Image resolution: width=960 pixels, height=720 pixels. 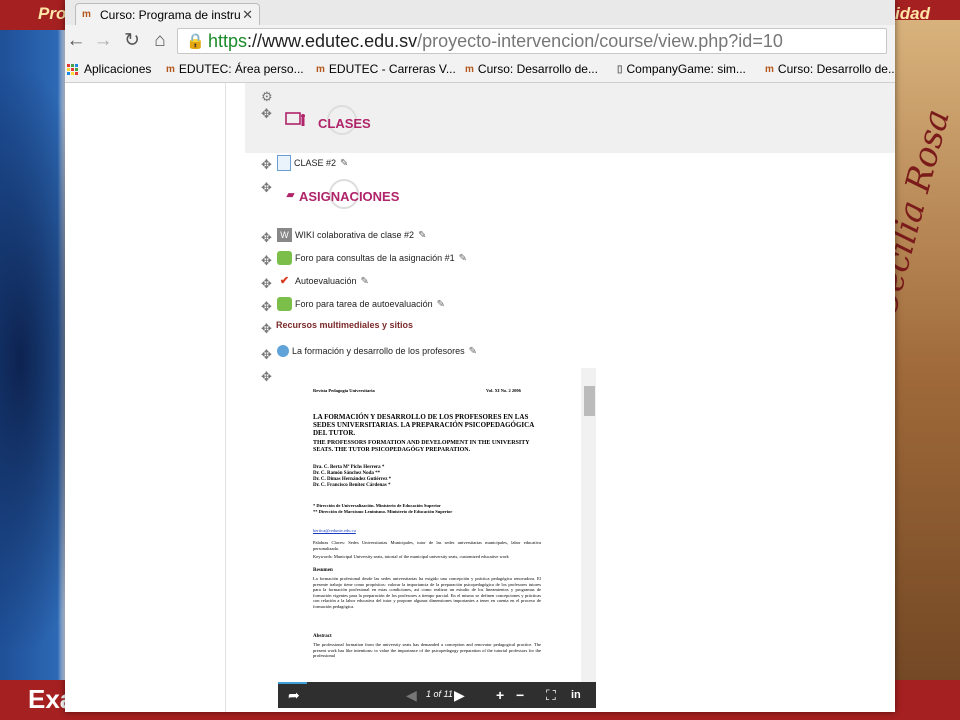 What do you see at coordinates (315, 163) in the screenshot?
I see `activity-label: CLASE #2` at bounding box center [315, 163].